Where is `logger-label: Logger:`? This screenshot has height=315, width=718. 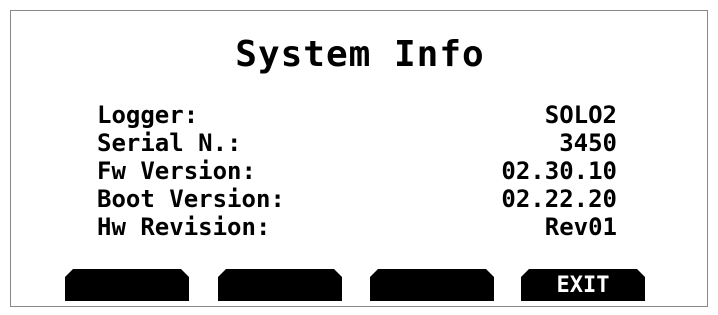 logger-label: Logger: is located at coordinates (148, 115).